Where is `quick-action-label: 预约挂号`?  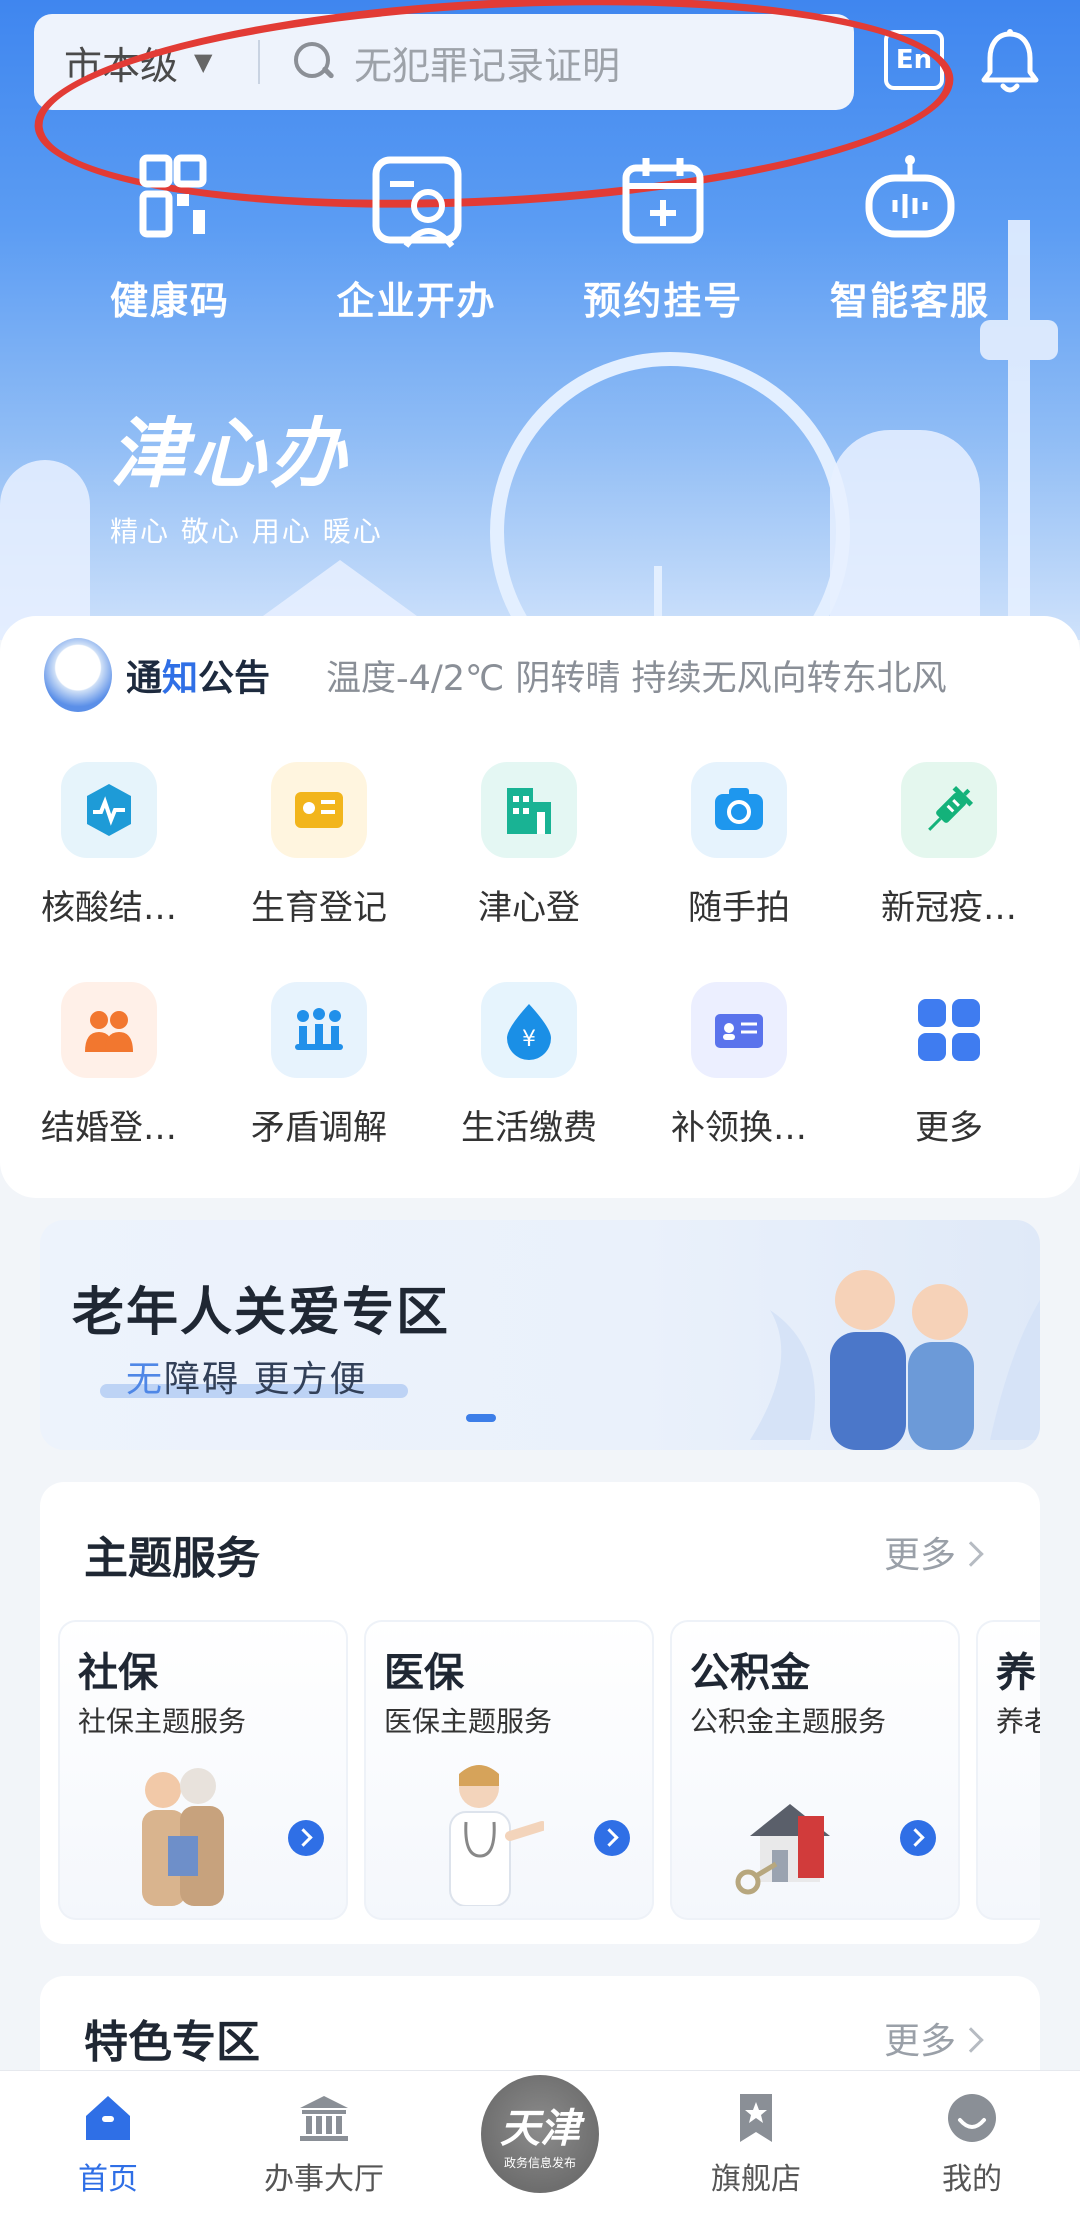 quick-action-label: 预约挂号 is located at coordinates (663, 301).